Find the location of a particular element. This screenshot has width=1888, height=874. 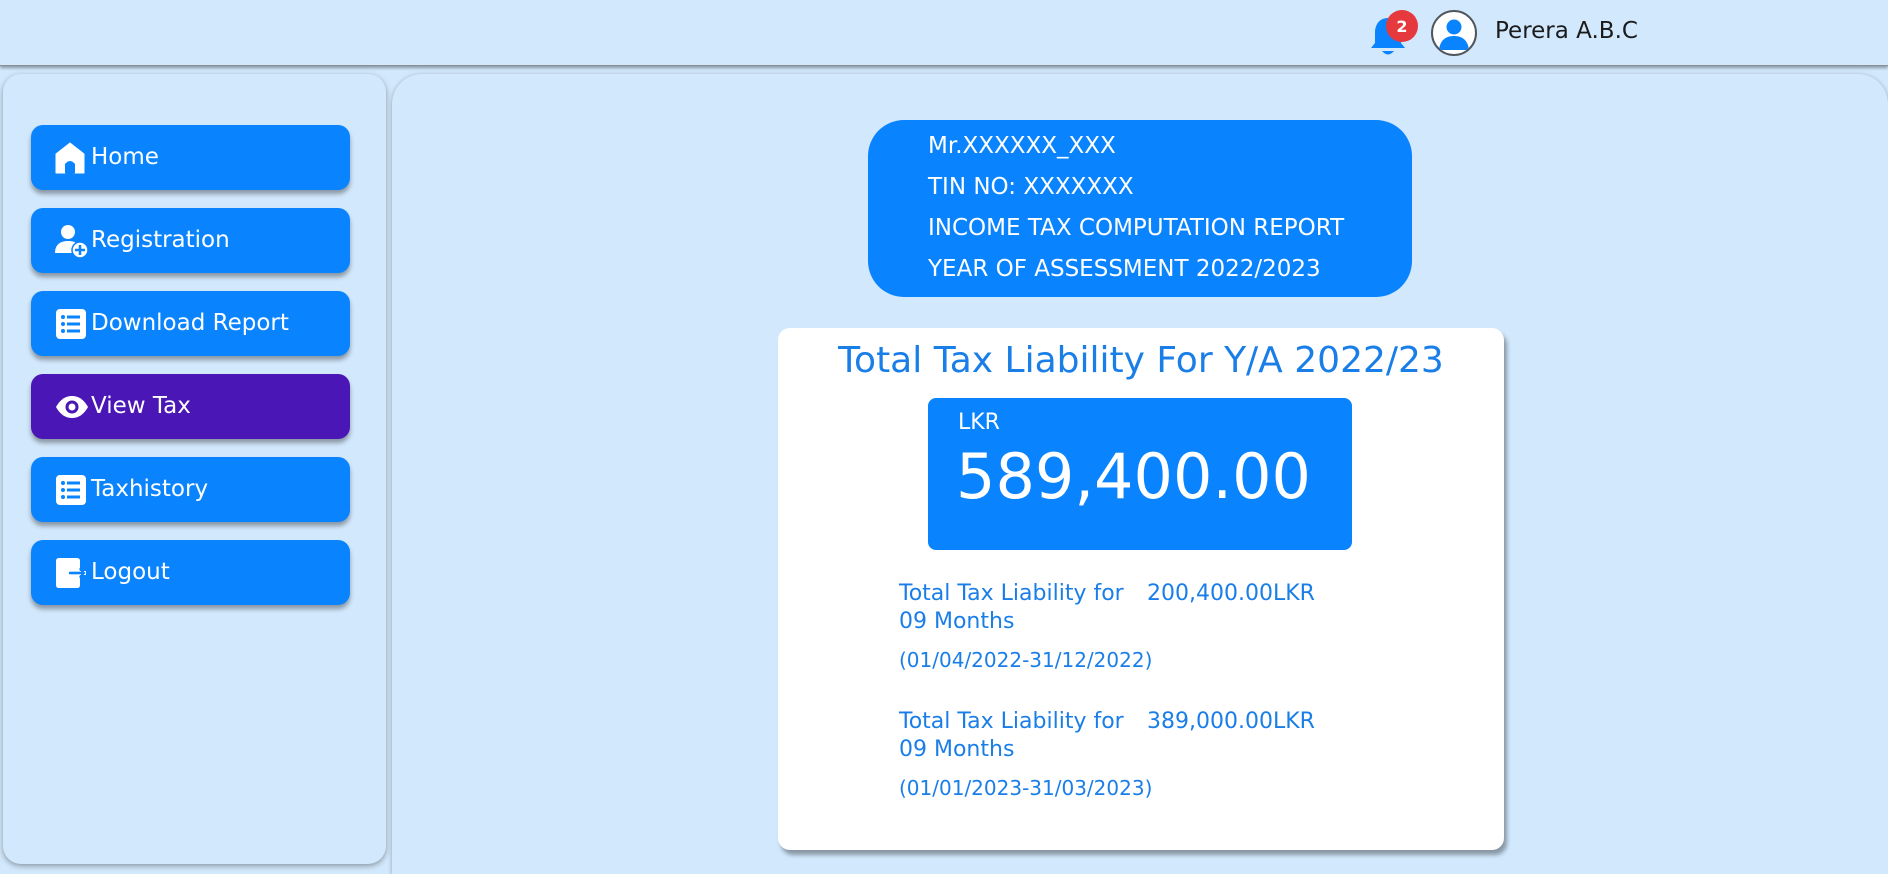

sidebar-item-home: Home is located at coordinates (190, 157).